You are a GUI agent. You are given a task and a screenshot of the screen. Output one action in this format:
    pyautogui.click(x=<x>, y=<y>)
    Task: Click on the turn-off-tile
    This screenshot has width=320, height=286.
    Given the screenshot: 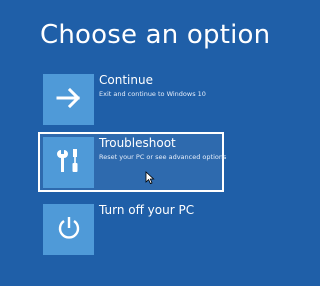 What is the action you would take?
    pyautogui.click(x=68, y=229)
    